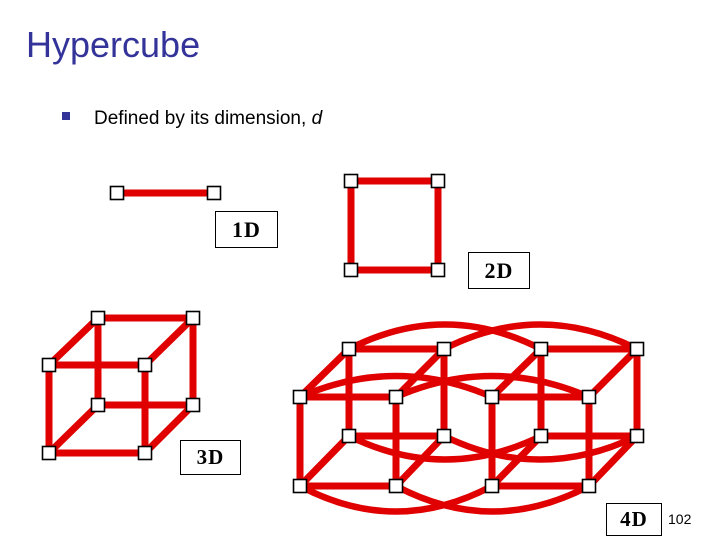 This screenshot has width=720, height=540. What do you see at coordinates (203, 118) in the screenshot?
I see `bullet-text-prefix: Defined by its dimension,` at bounding box center [203, 118].